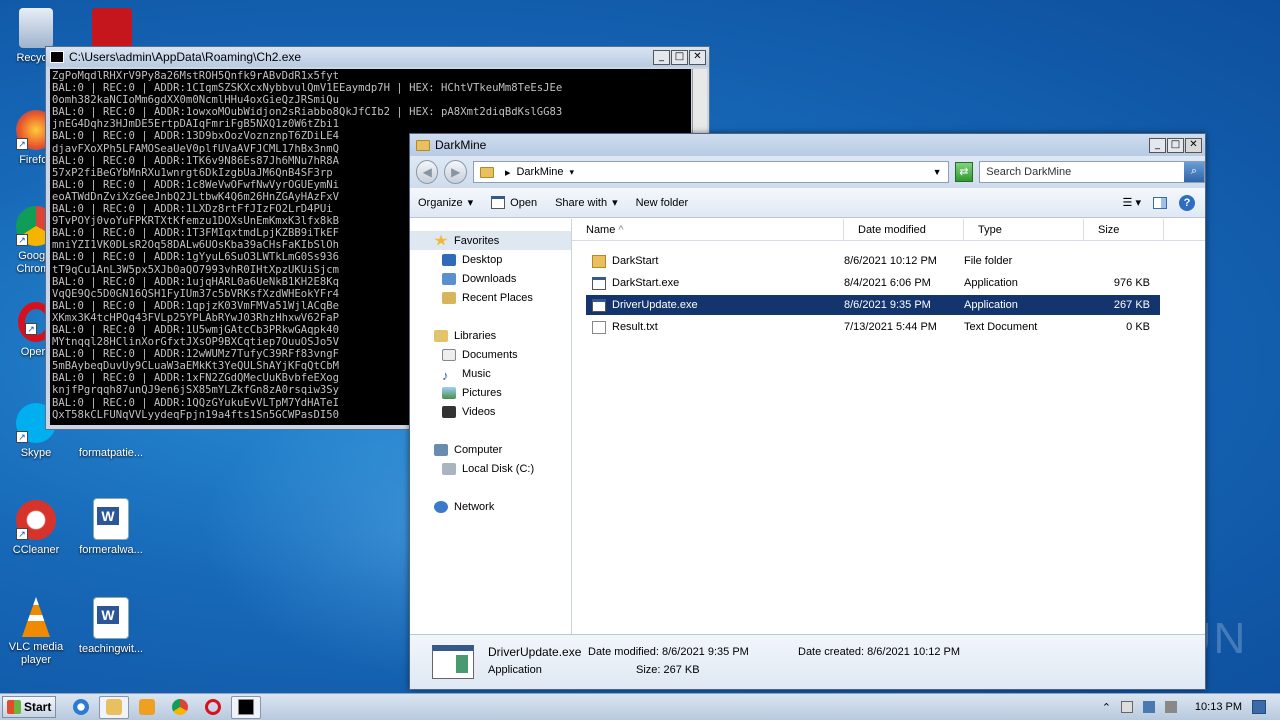 Image resolution: width=1280 pixels, height=720 pixels. I want to click on libraries-icon, so click(441, 335).